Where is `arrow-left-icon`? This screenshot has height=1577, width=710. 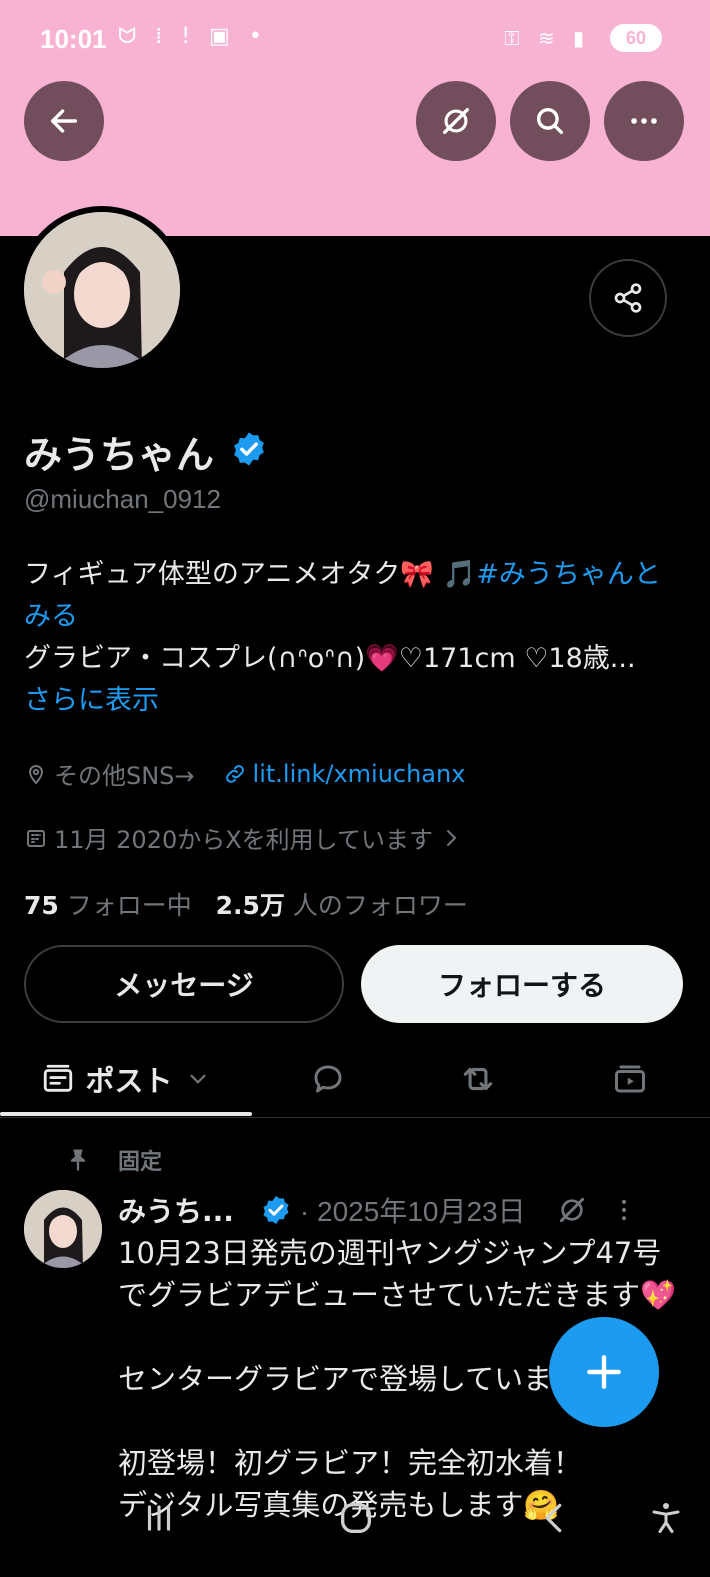
arrow-left-icon is located at coordinates (64, 121).